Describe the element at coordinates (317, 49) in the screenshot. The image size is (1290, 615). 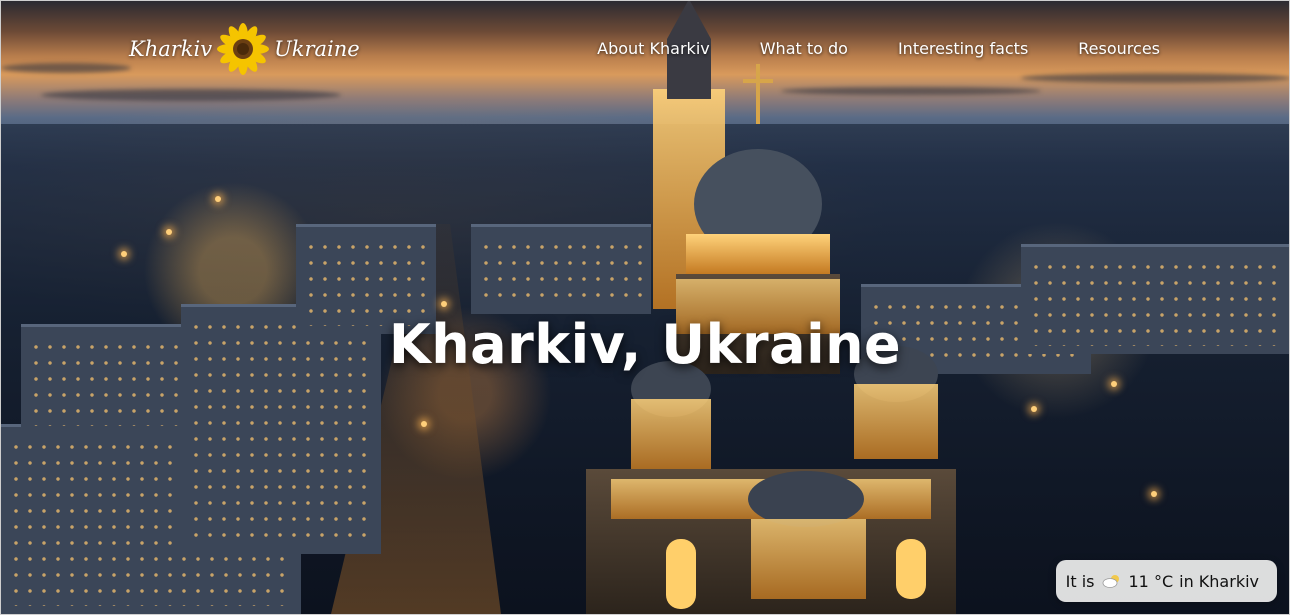
I see `logo-text-ukraine: Ukraine` at that location.